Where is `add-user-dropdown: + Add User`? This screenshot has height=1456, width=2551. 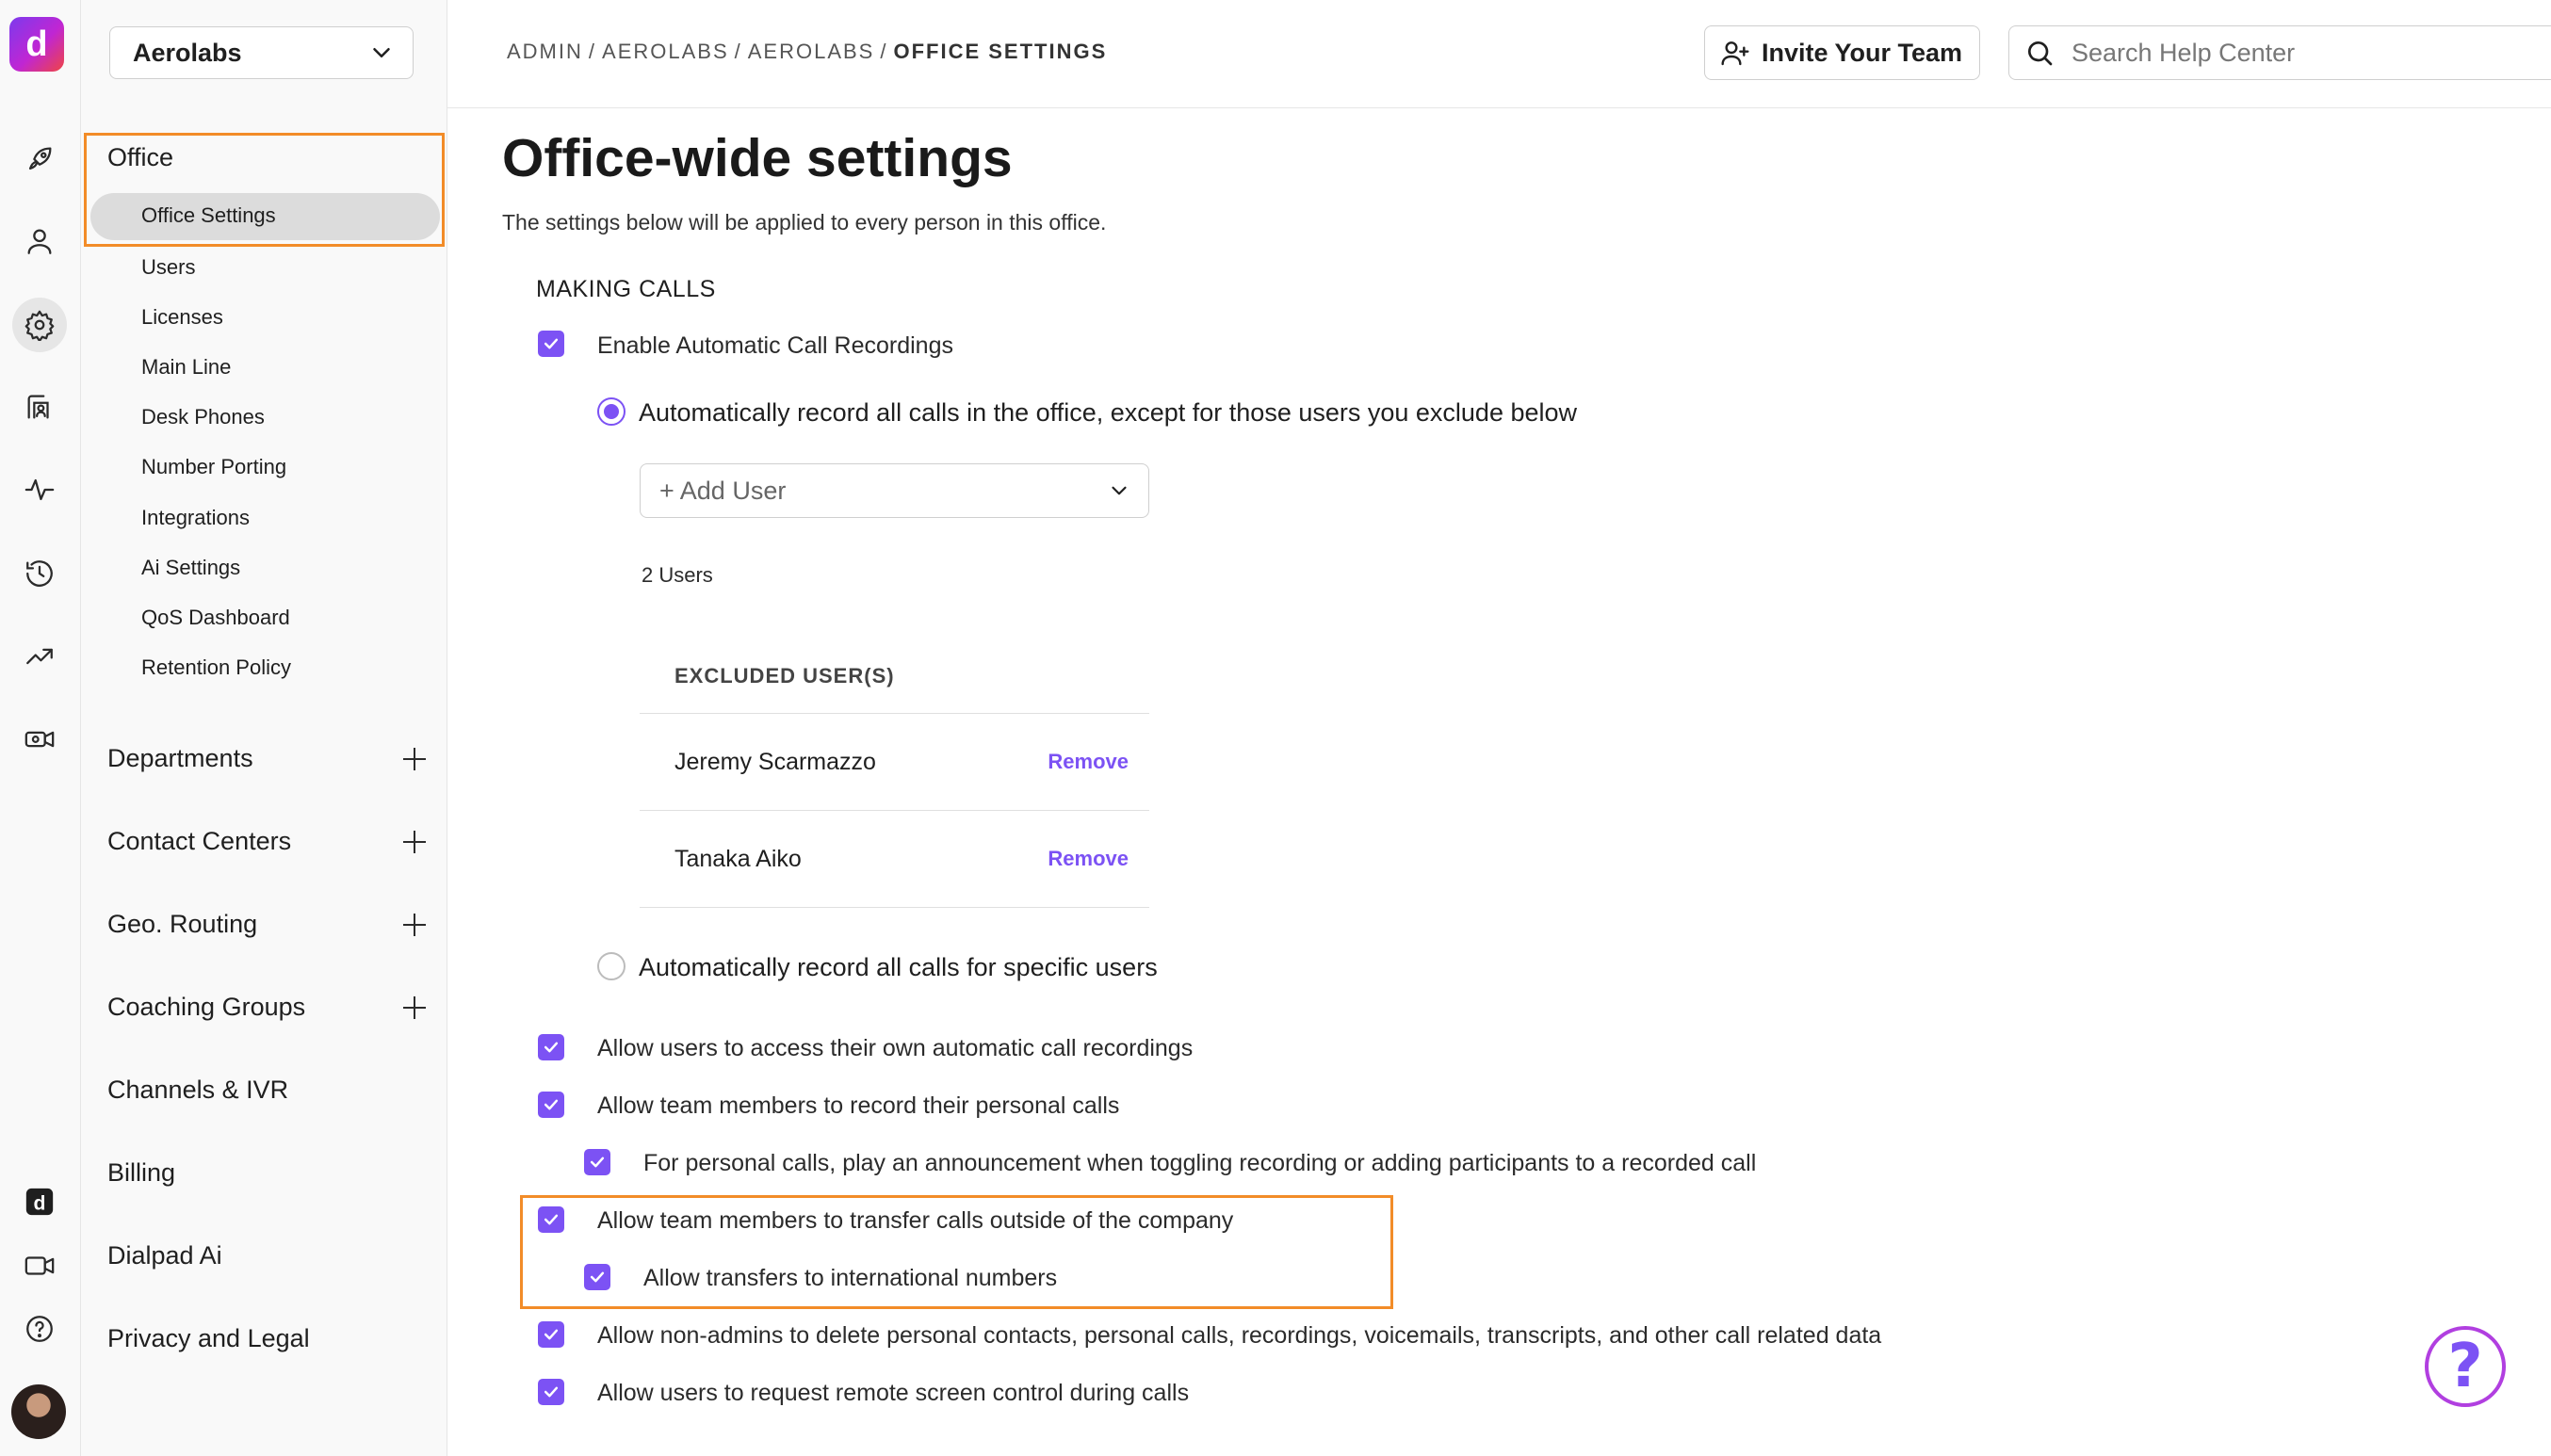
add-user-dropdown: + Add User is located at coordinates (895, 490).